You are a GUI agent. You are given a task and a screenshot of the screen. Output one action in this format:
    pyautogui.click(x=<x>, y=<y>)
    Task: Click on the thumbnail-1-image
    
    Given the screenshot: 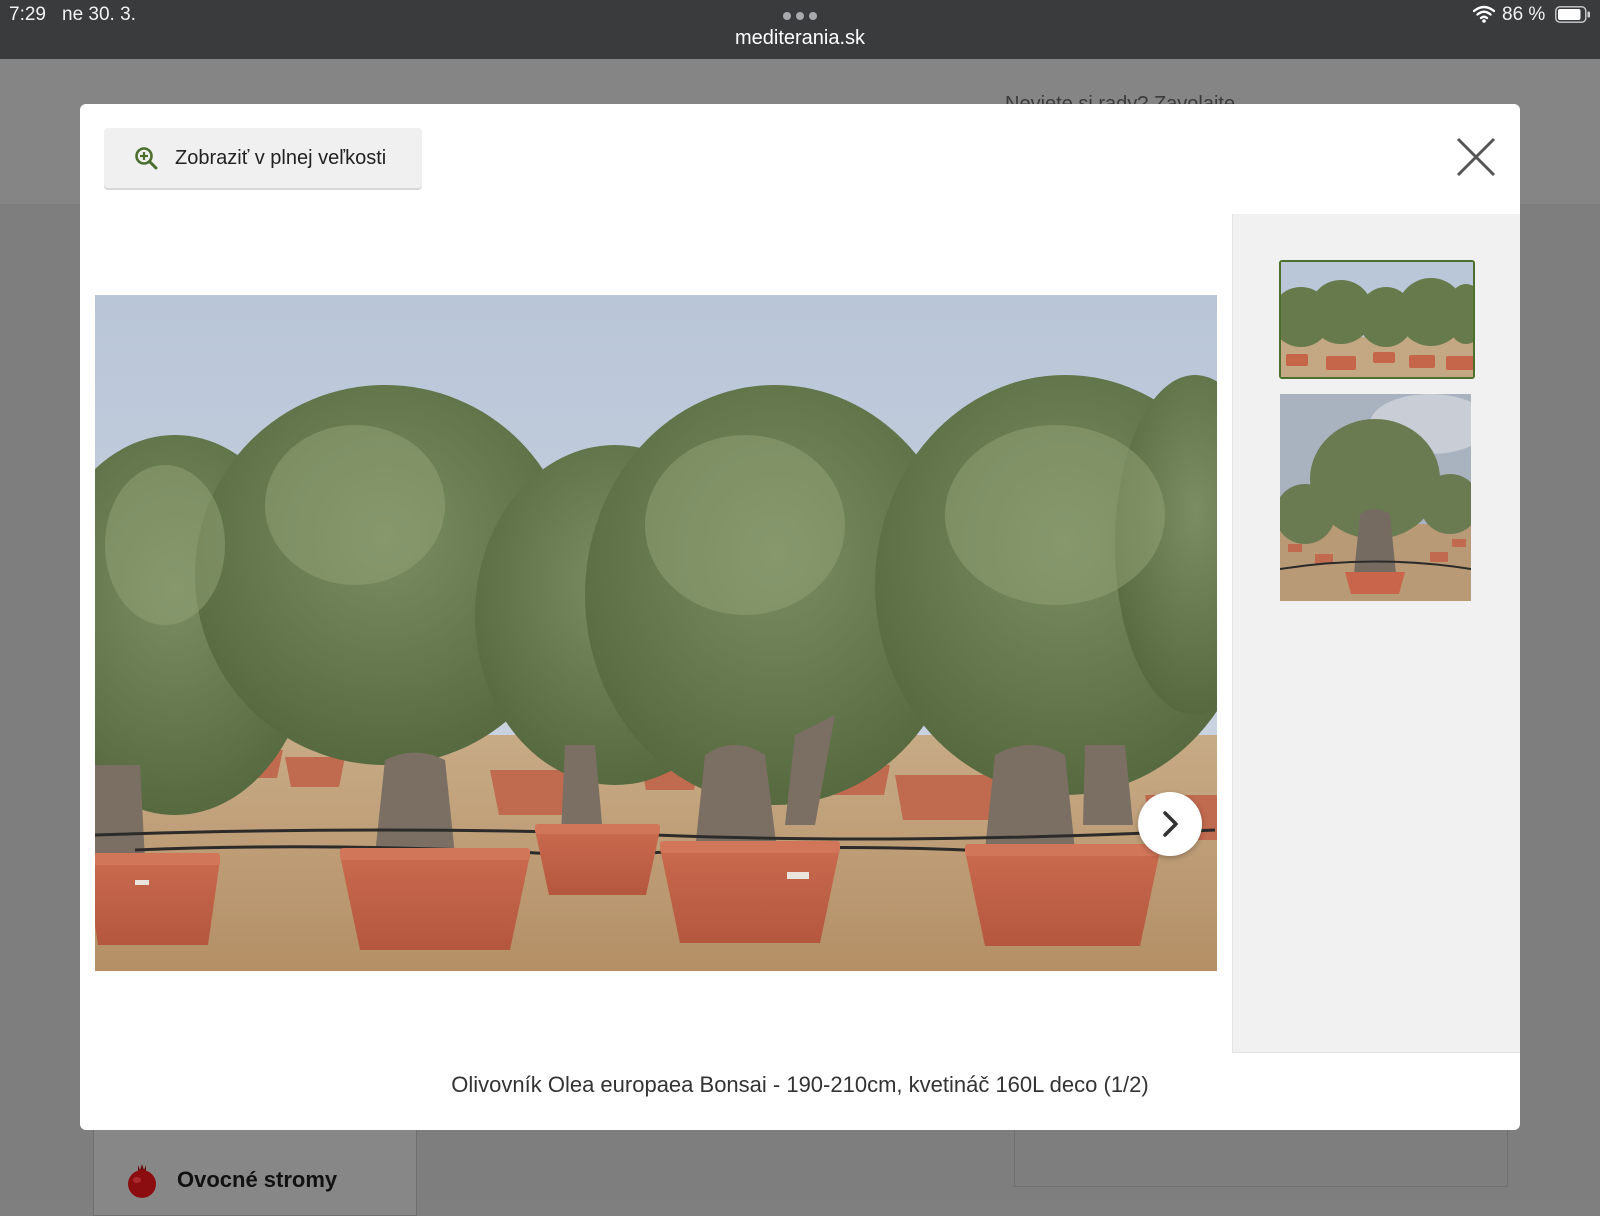 What is the action you would take?
    pyautogui.click(x=1377, y=319)
    